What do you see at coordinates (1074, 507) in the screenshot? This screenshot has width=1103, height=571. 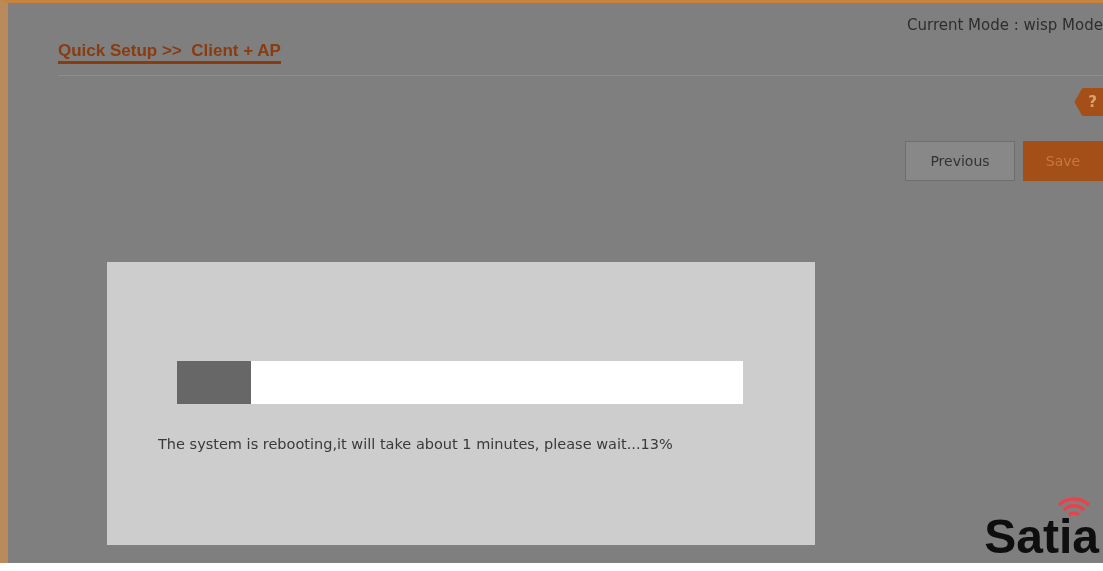 I see `wifi-icon` at bounding box center [1074, 507].